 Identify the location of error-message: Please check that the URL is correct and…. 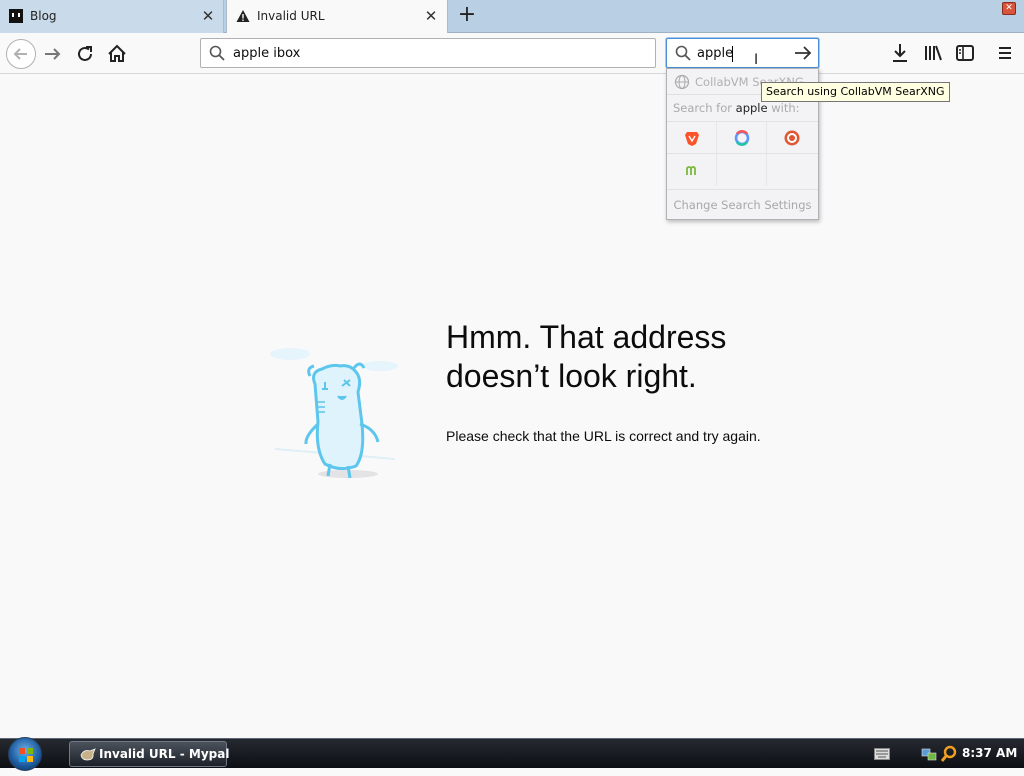
(603, 436).